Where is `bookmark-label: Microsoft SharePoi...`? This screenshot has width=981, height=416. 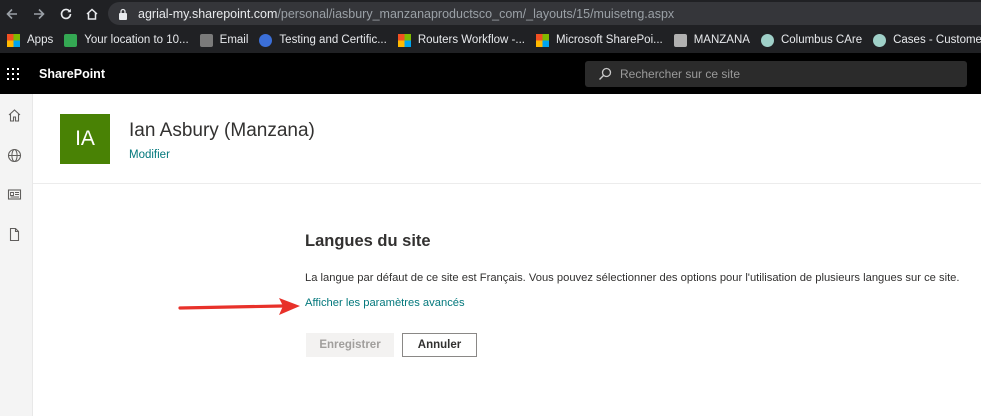
bookmark-label: Microsoft SharePoi... is located at coordinates (609, 40).